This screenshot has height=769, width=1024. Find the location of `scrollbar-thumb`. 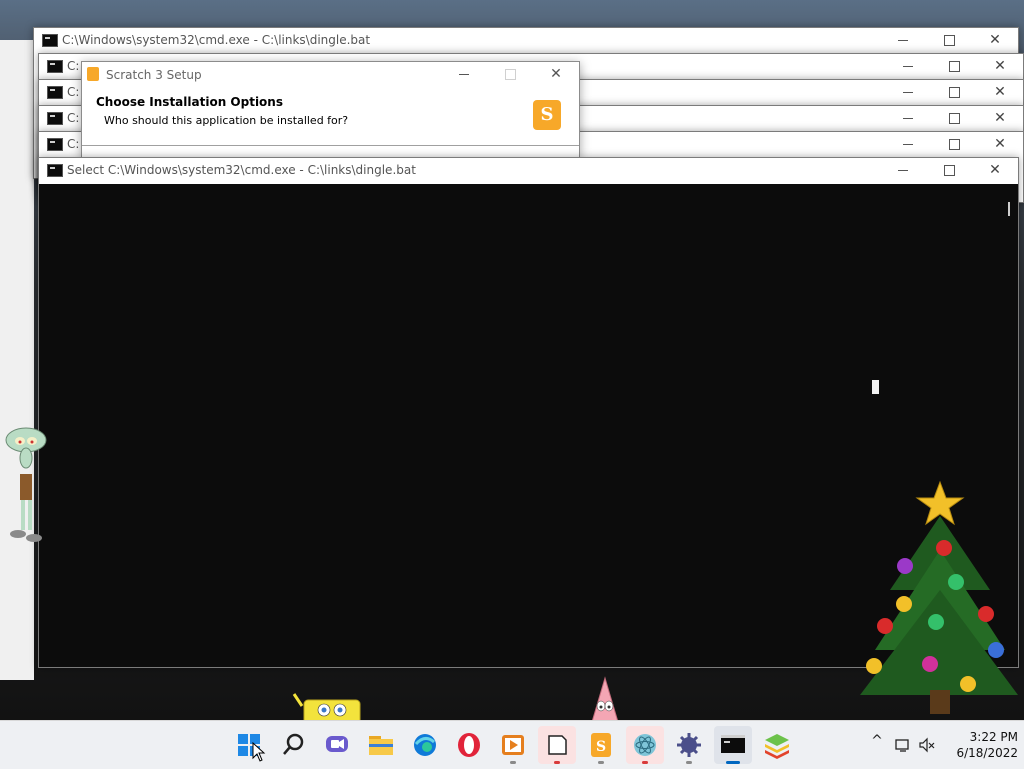

scrollbar-thumb is located at coordinates (1009, 209).